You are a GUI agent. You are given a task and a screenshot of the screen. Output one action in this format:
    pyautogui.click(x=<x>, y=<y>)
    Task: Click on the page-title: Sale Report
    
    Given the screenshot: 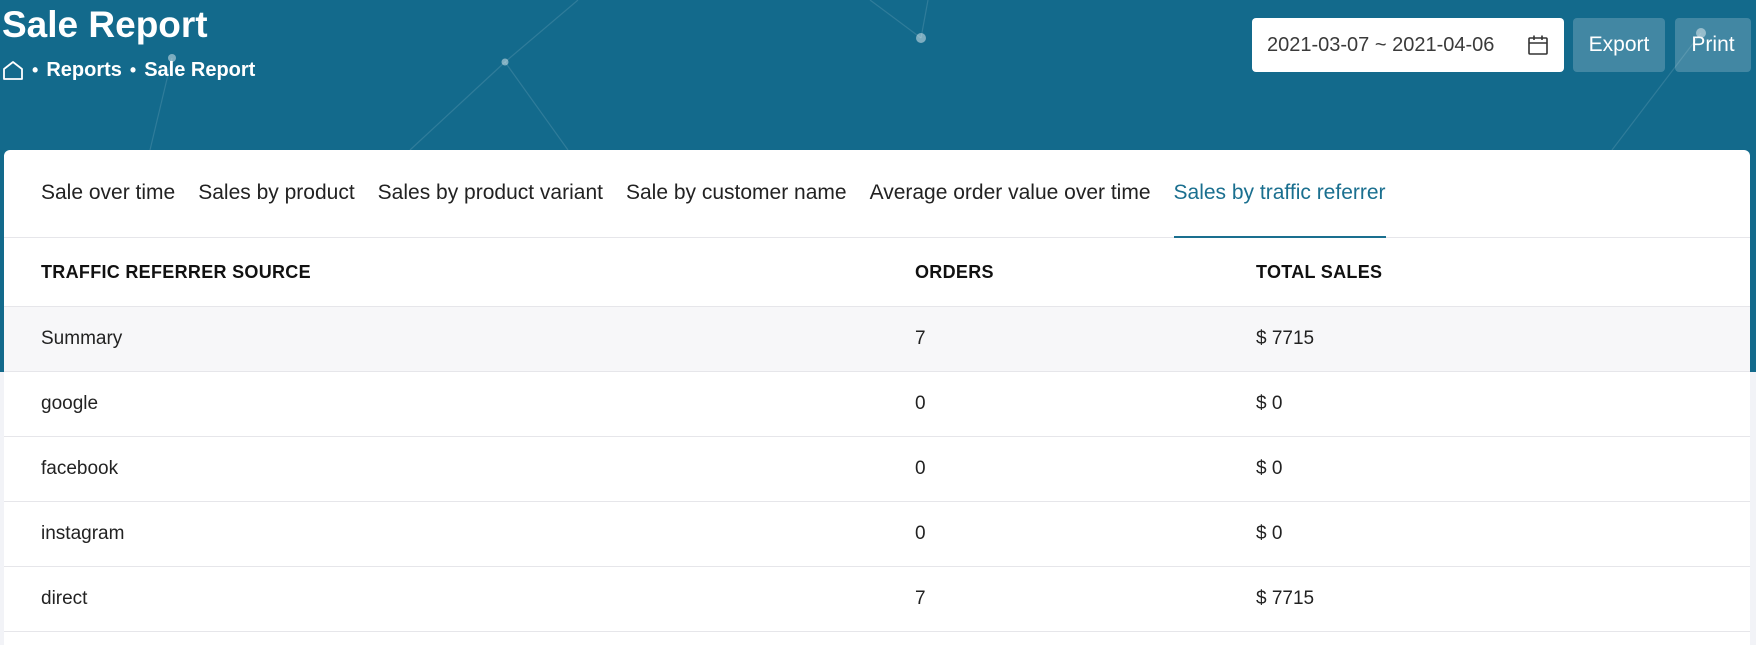 What is the action you would take?
    pyautogui.click(x=105, y=24)
    